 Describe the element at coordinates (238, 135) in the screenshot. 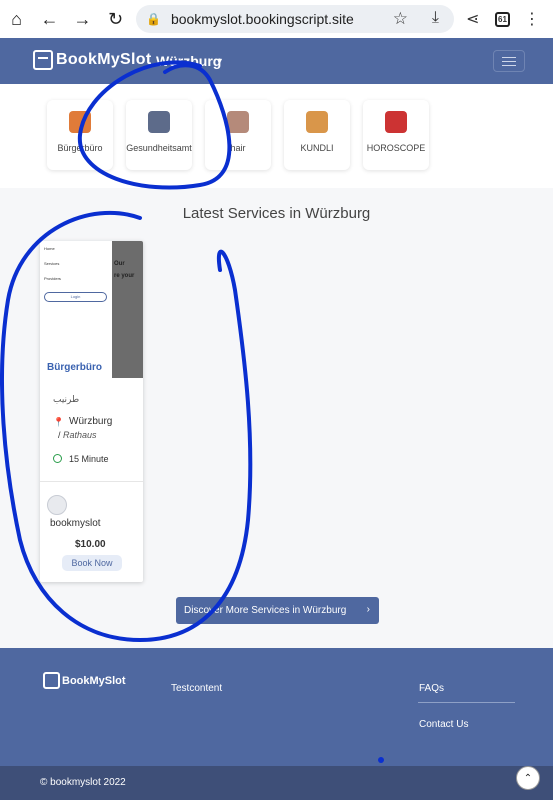

I see `category-card-hair: hair` at that location.